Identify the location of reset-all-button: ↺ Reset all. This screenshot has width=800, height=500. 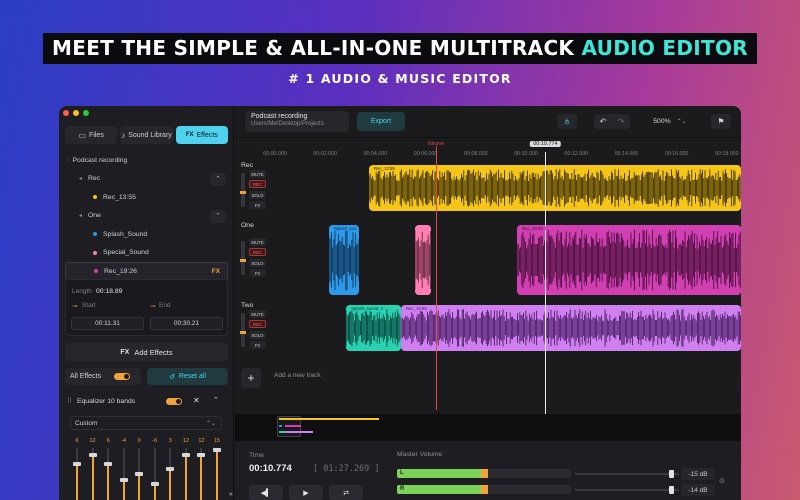
(187, 376).